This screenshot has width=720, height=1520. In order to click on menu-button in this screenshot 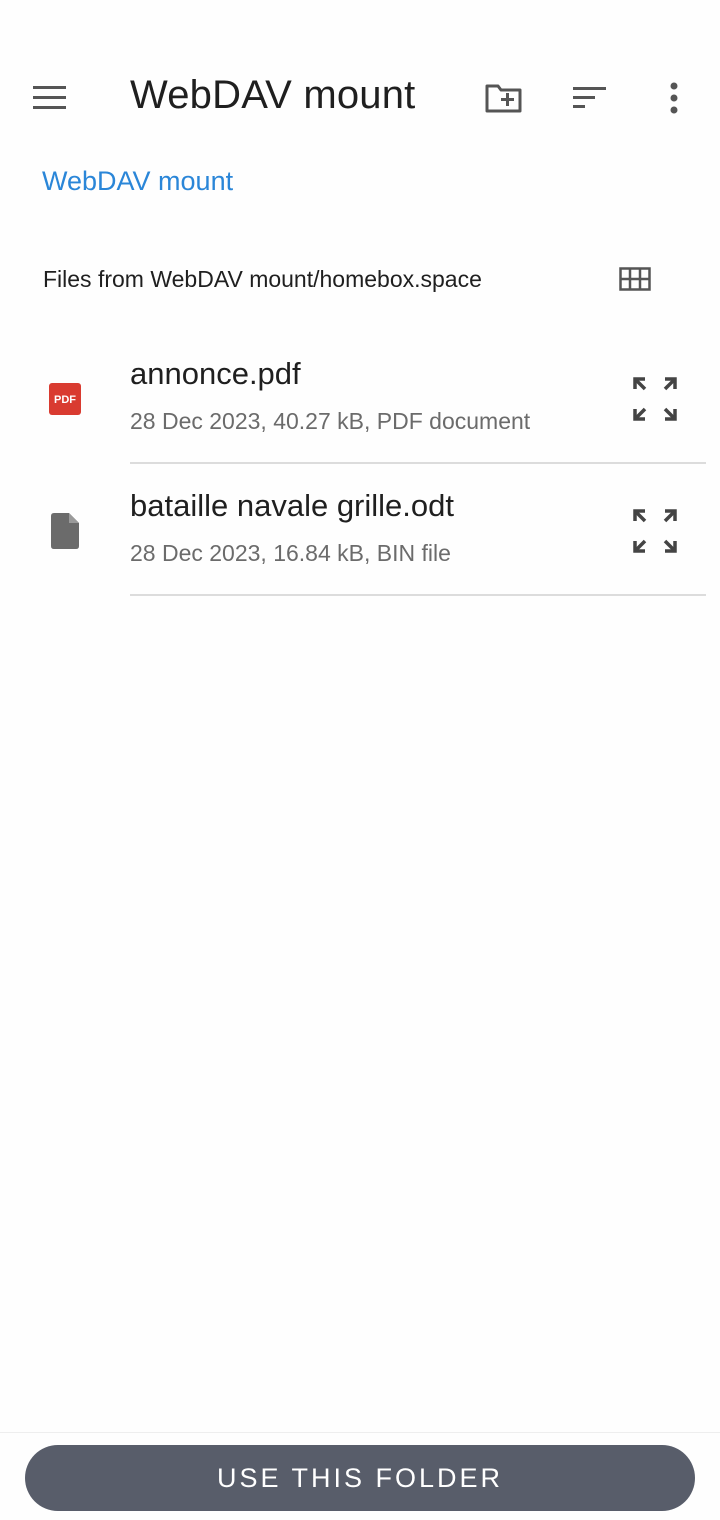, I will do `click(50, 98)`.